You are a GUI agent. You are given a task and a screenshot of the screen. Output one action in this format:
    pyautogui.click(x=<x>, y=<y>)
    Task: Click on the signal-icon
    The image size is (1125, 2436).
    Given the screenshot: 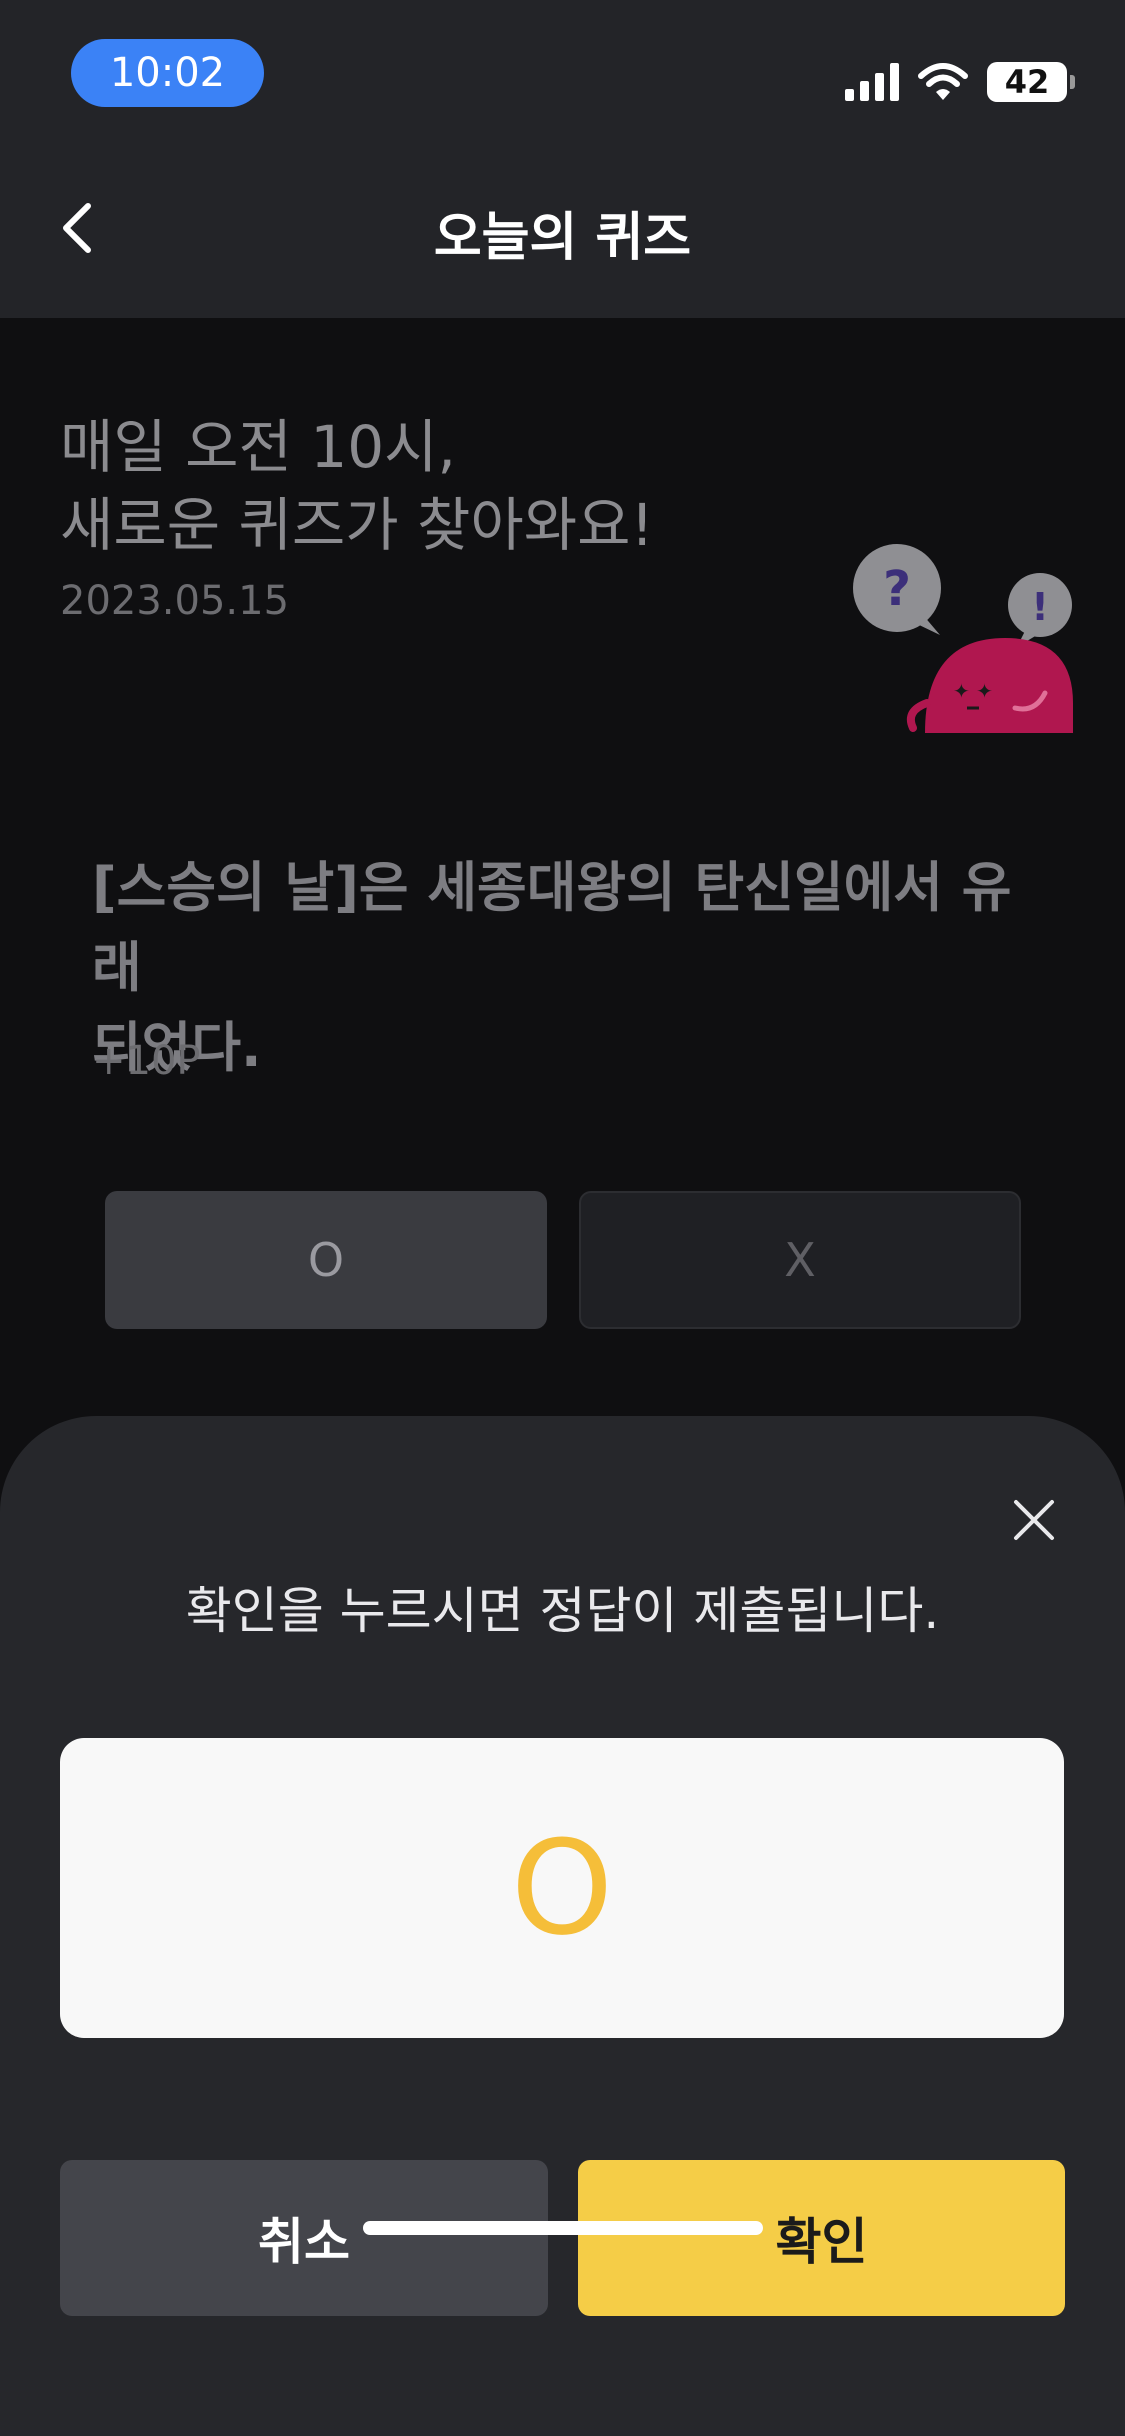 What is the action you would take?
    pyautogui.click(x=872, y=82)
    